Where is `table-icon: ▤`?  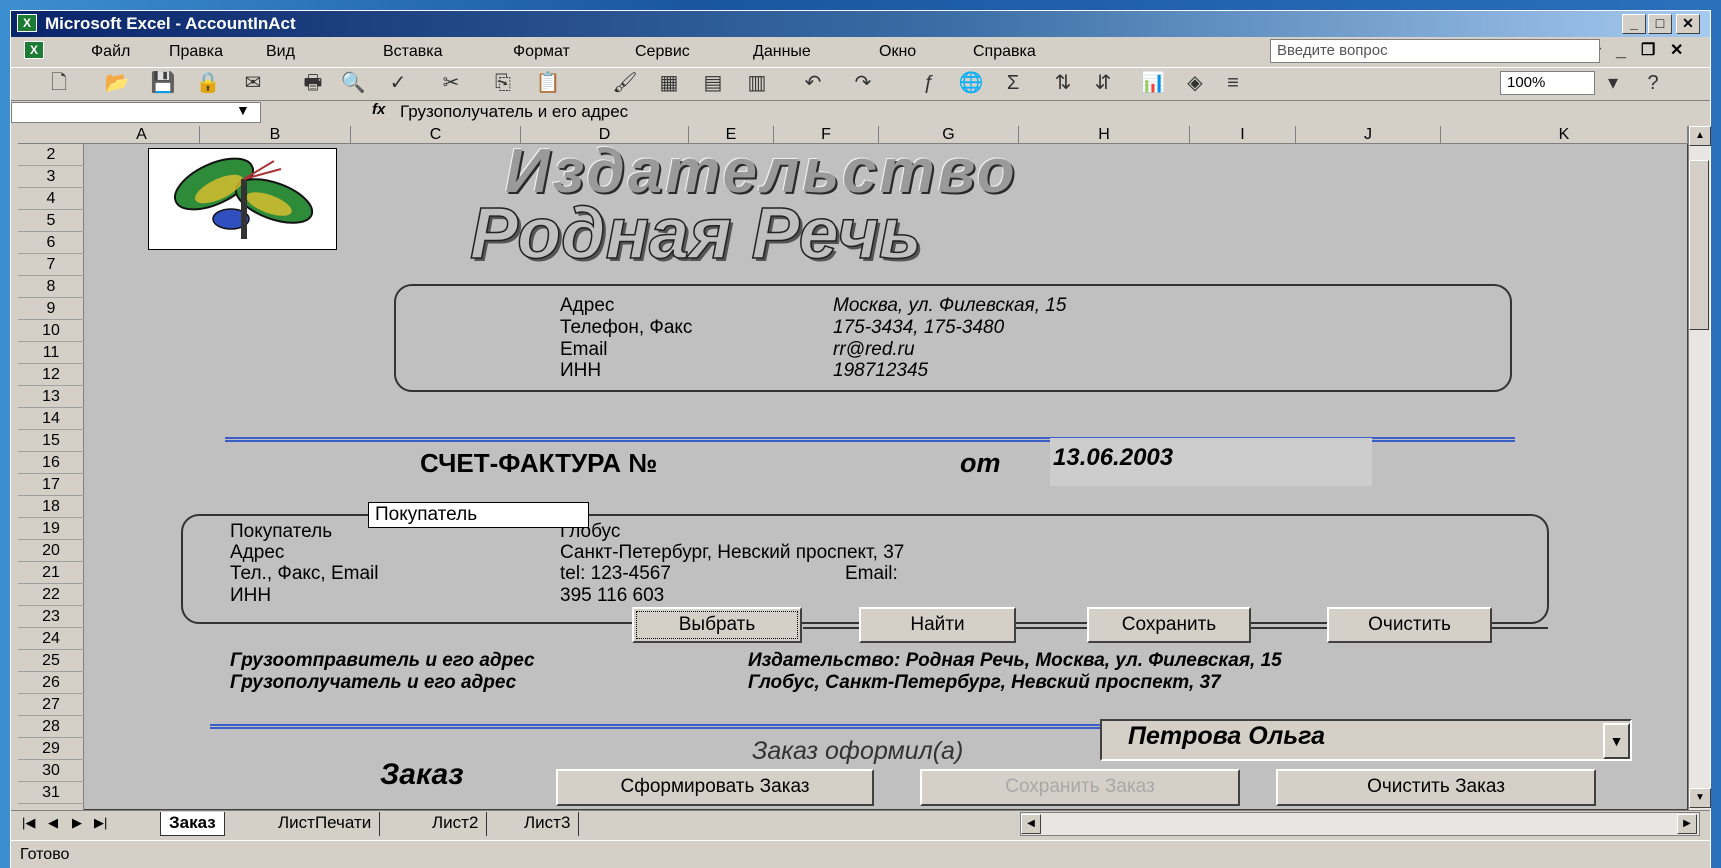 table-icon: ▤ is located at coordinates (713, 84).